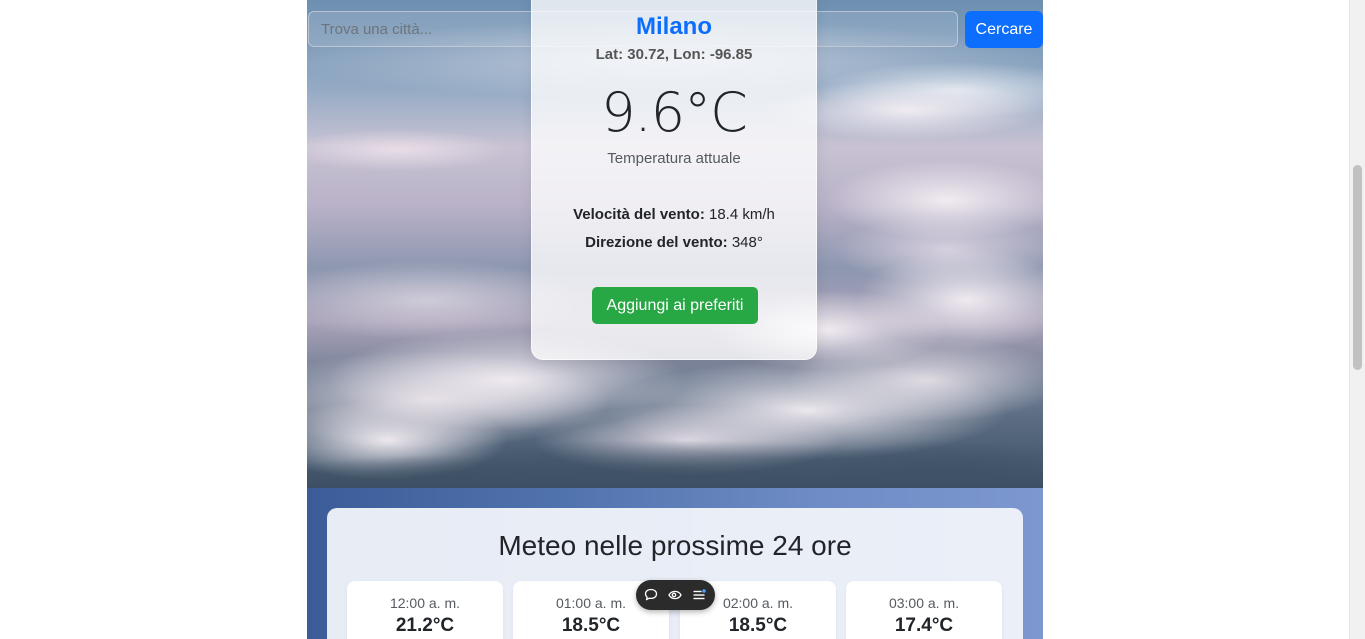 The height and width of the screenshot is (639, 1365). What do you see at coordinates (699, 595) in the screenshot?
I see `list-icon` at bounding box center [699, 595].